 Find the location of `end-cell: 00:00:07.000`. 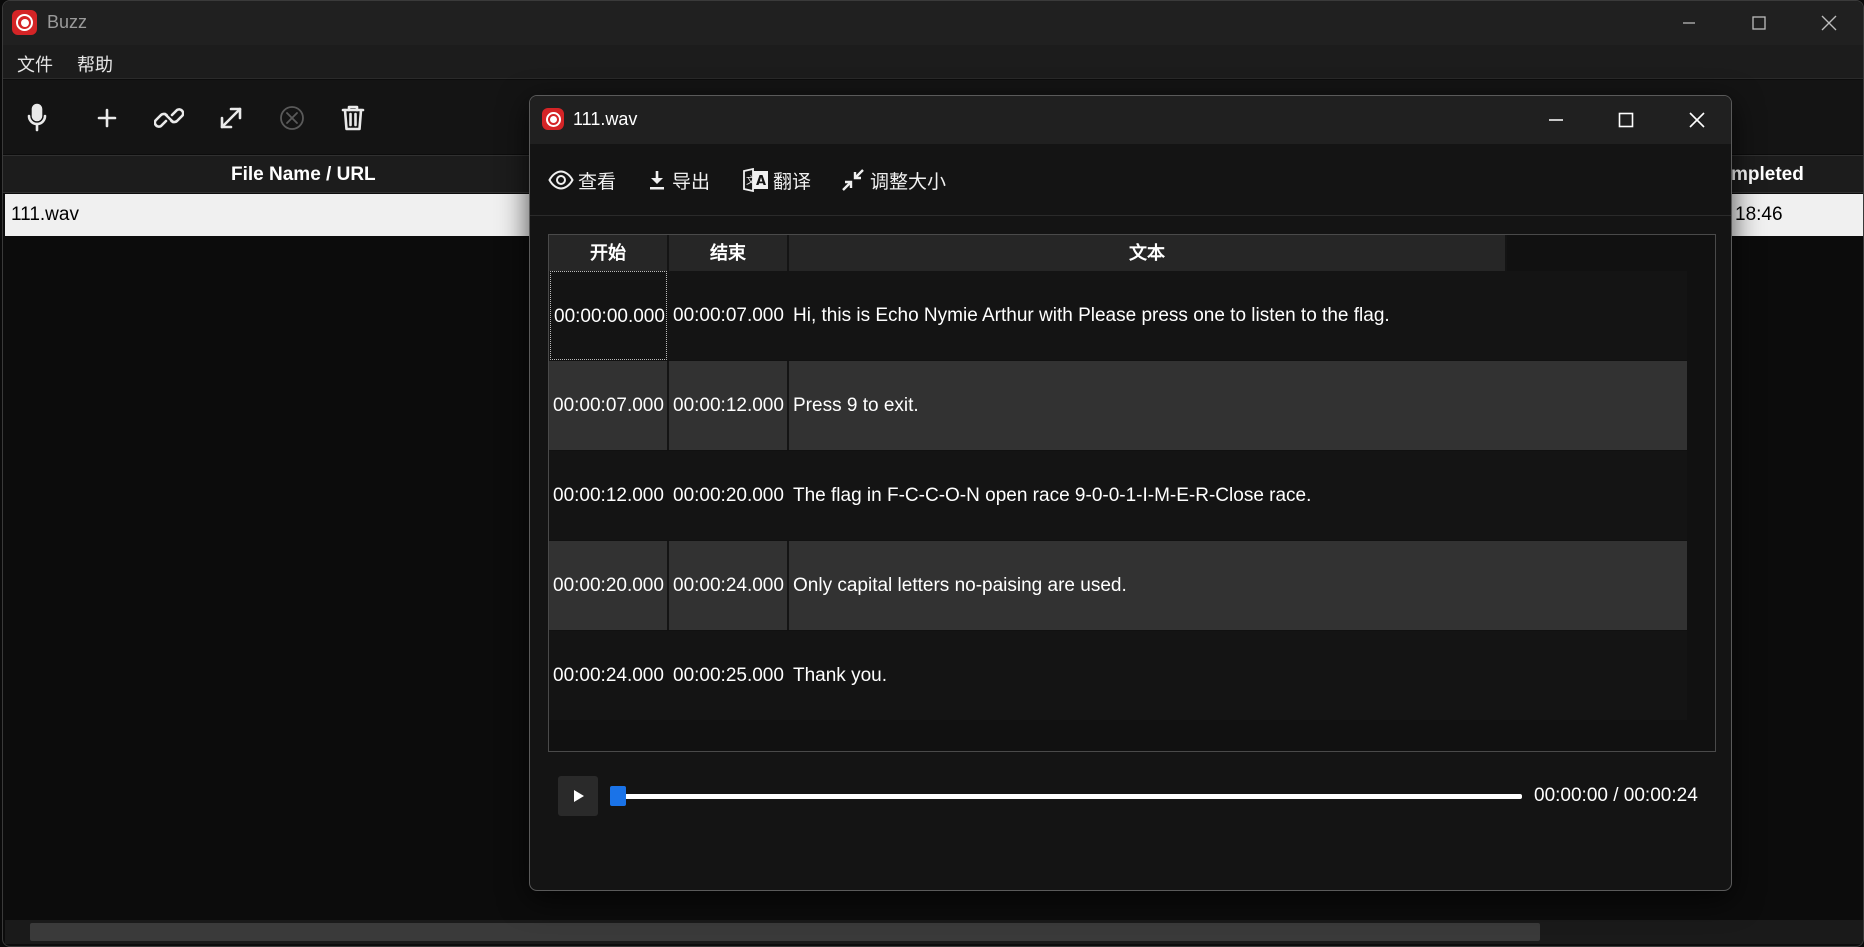

end-cell: 00:00:07.000 is located at coordinates (728, 315).